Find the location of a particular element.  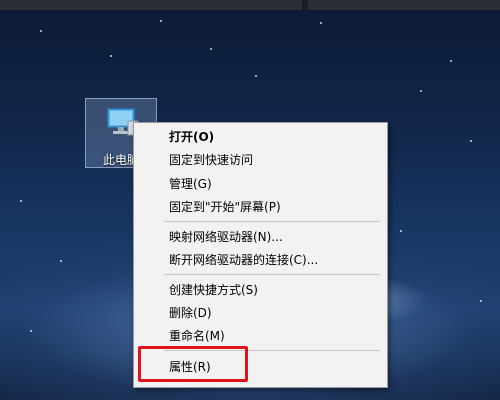

menu-item-rename: 重命名(M) is located at coordinates (260, 336).